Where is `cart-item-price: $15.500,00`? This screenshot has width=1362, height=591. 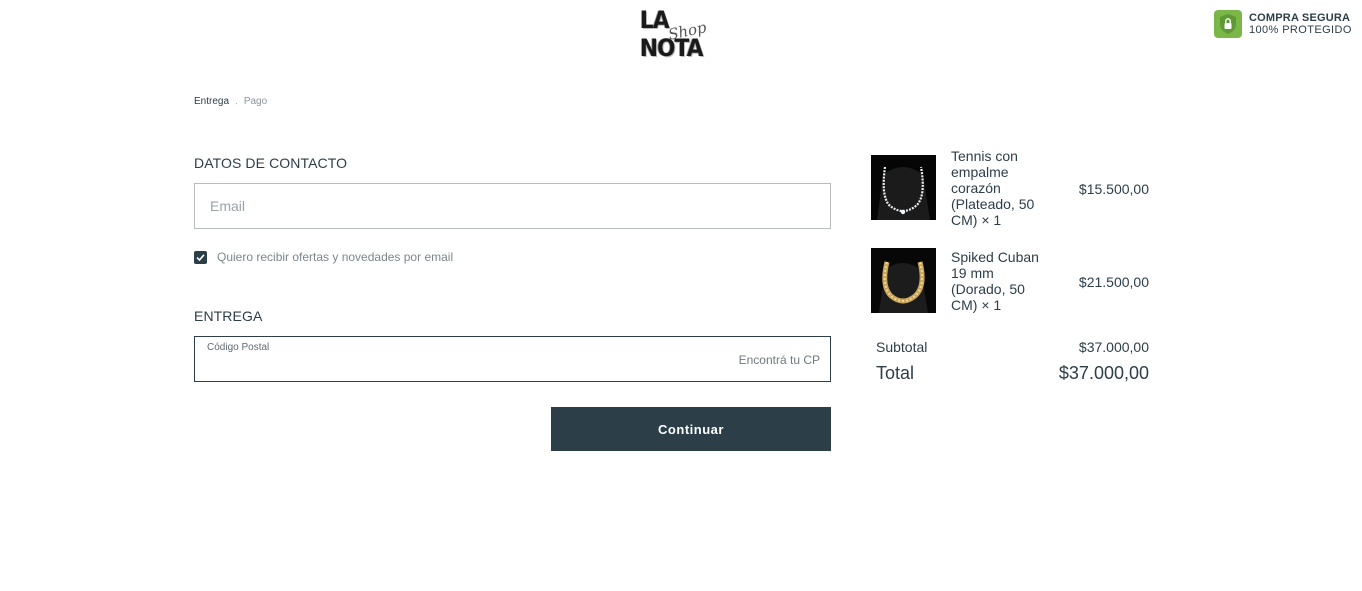 cart-item-price: $15.500,00 is located at coordinates (1113, 189).